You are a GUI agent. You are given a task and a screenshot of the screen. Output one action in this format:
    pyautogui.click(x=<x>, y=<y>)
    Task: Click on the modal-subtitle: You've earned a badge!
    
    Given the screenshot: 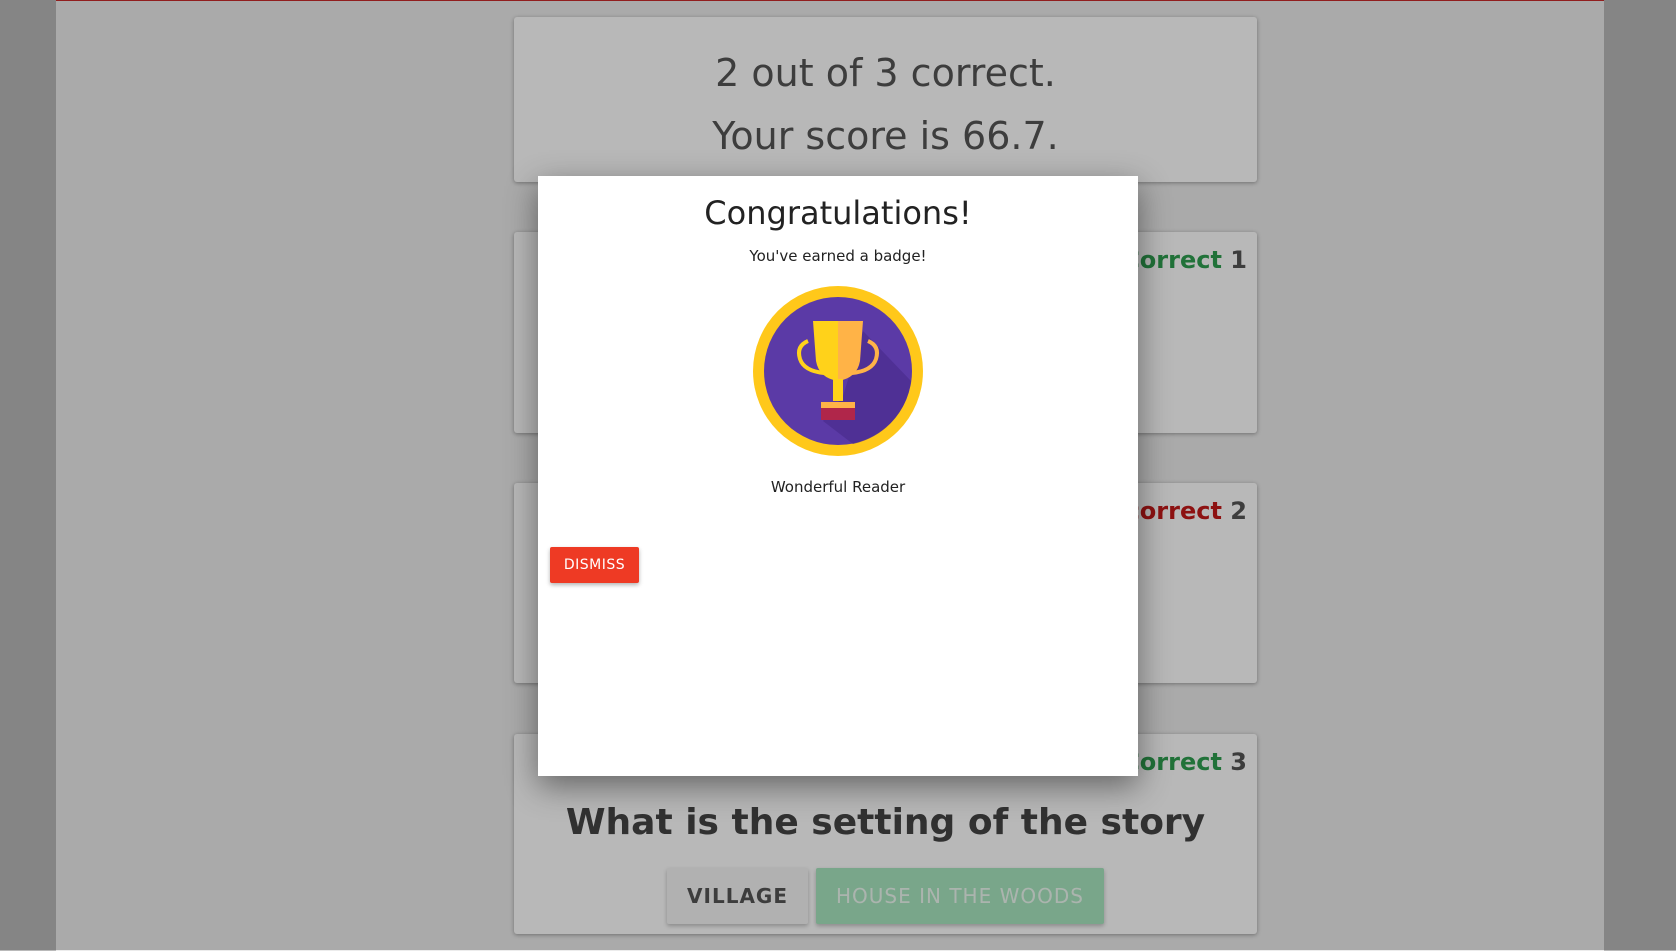 What is the action you would take?
    pyautogui.click(x=838, y=256)
    